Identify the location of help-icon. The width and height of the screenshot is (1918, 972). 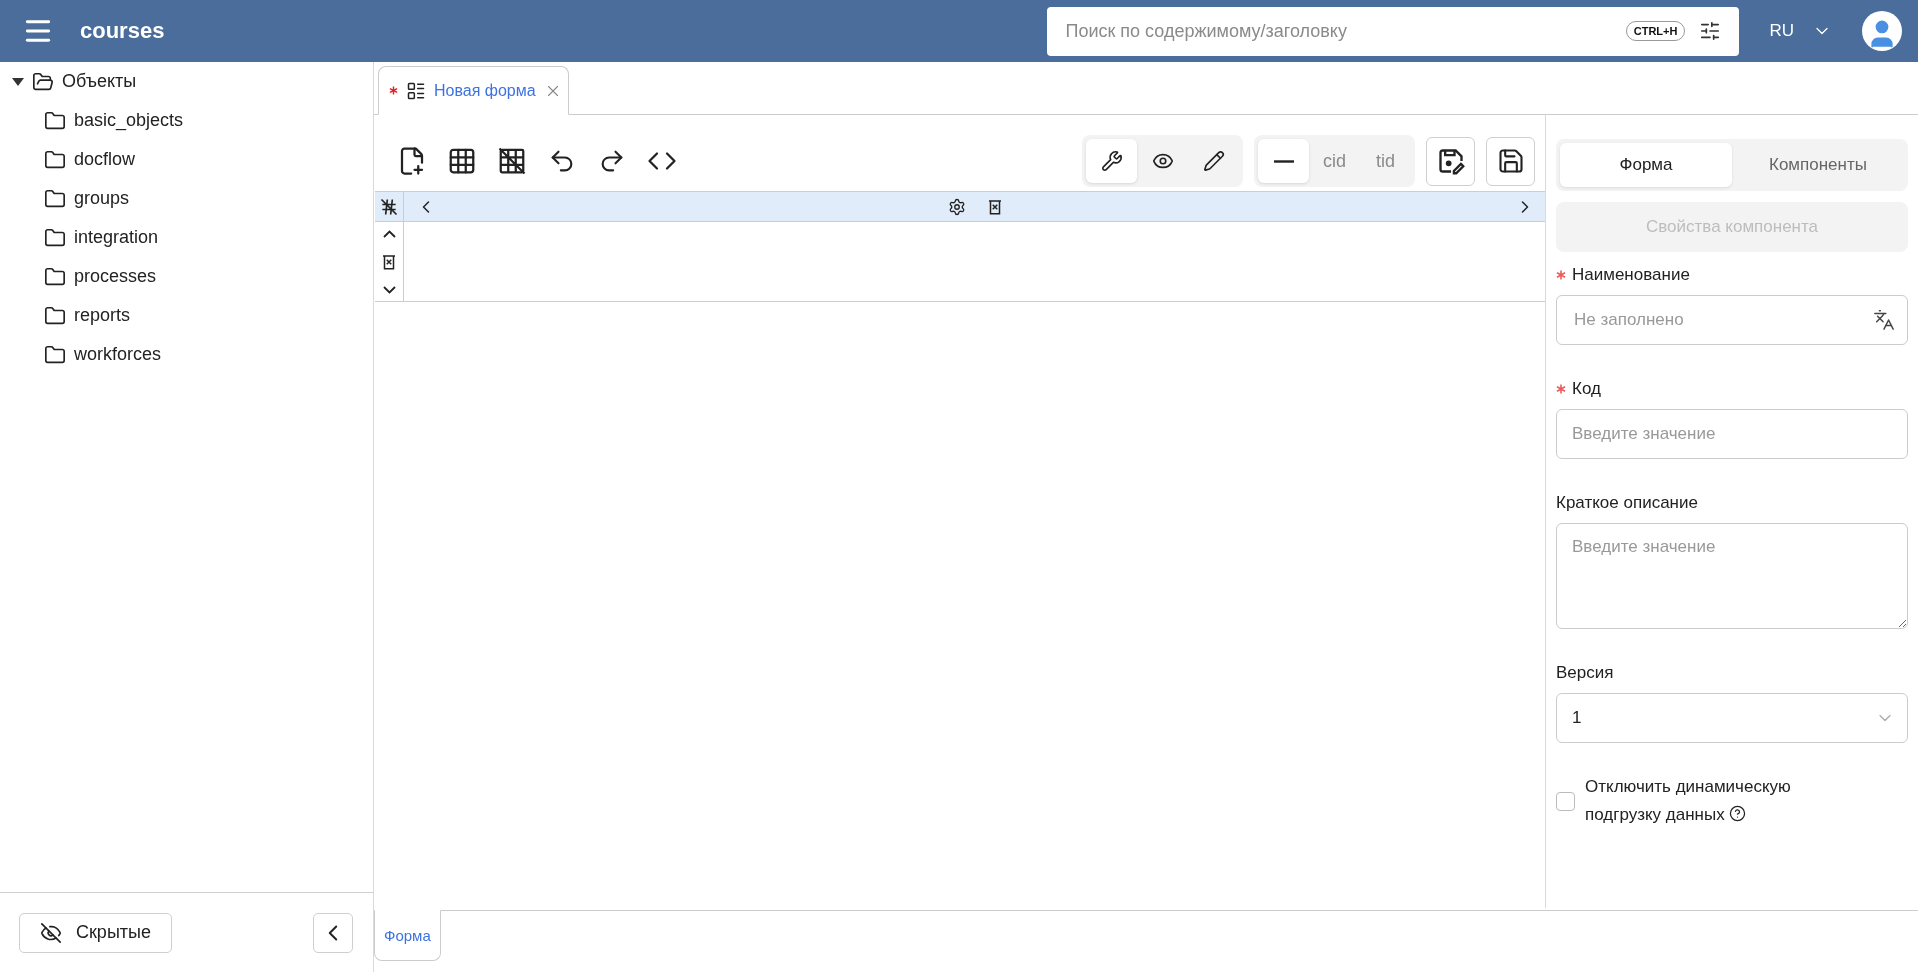
(1738, 813).